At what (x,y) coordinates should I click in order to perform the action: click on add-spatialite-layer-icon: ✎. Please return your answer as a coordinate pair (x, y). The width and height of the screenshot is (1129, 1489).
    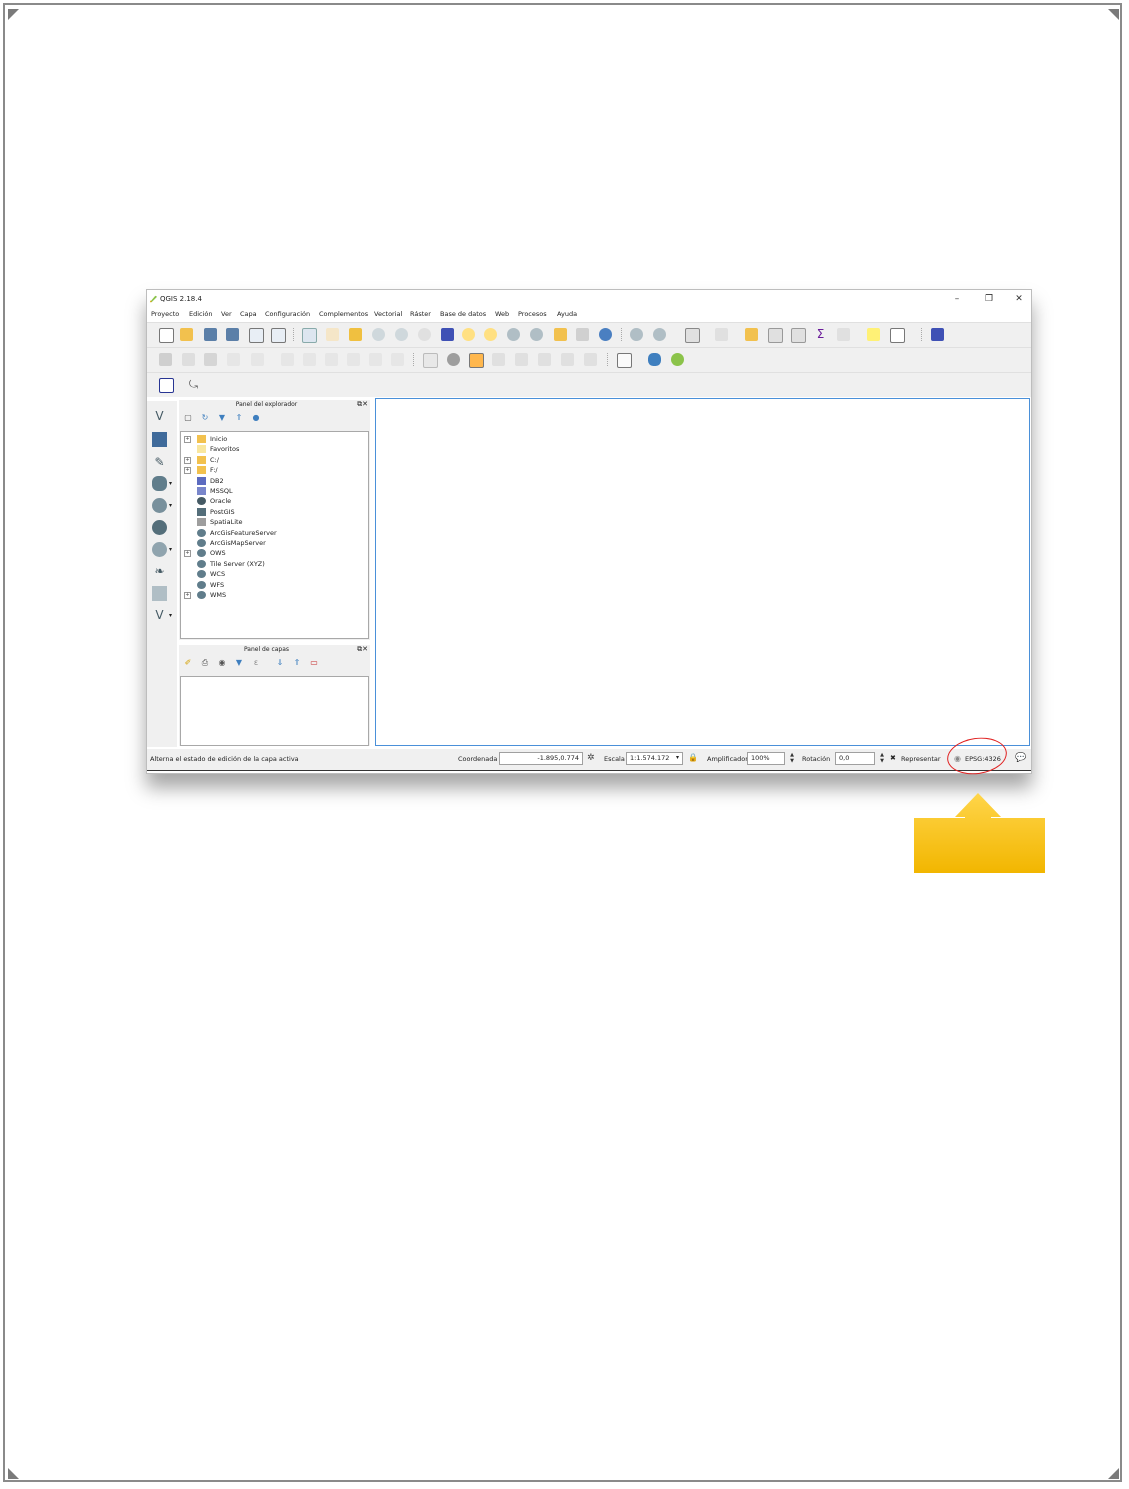
    Looking at the image, I should click on (159, 462).